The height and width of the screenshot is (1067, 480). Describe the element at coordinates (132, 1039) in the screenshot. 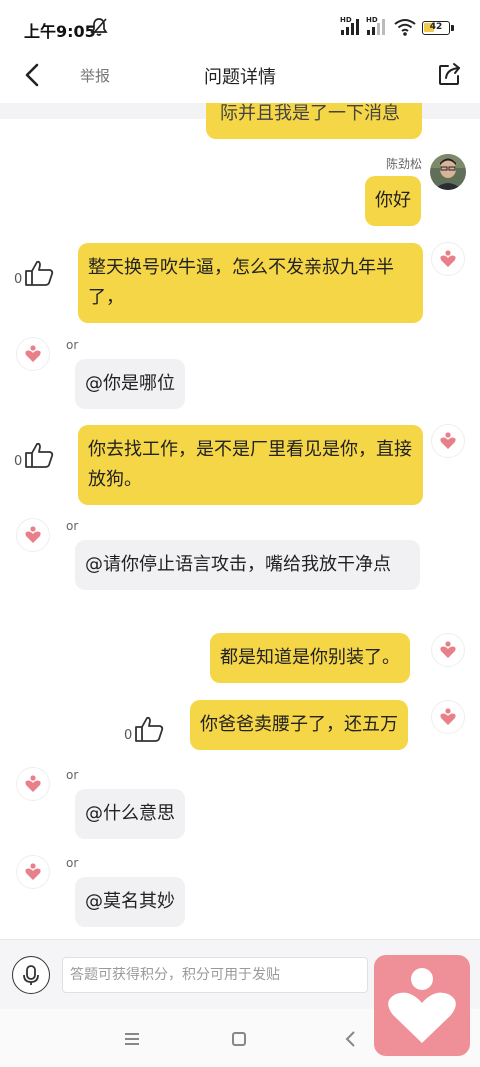

I see `menu-icon` at that location.